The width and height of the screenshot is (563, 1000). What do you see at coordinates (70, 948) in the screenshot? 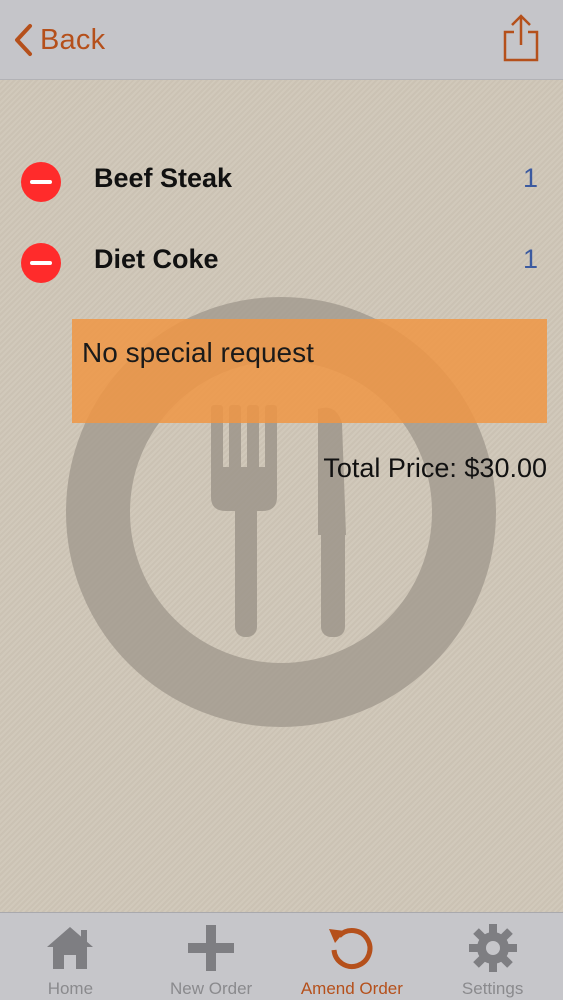
I see `home-icon` at bounding box center [70, 948].